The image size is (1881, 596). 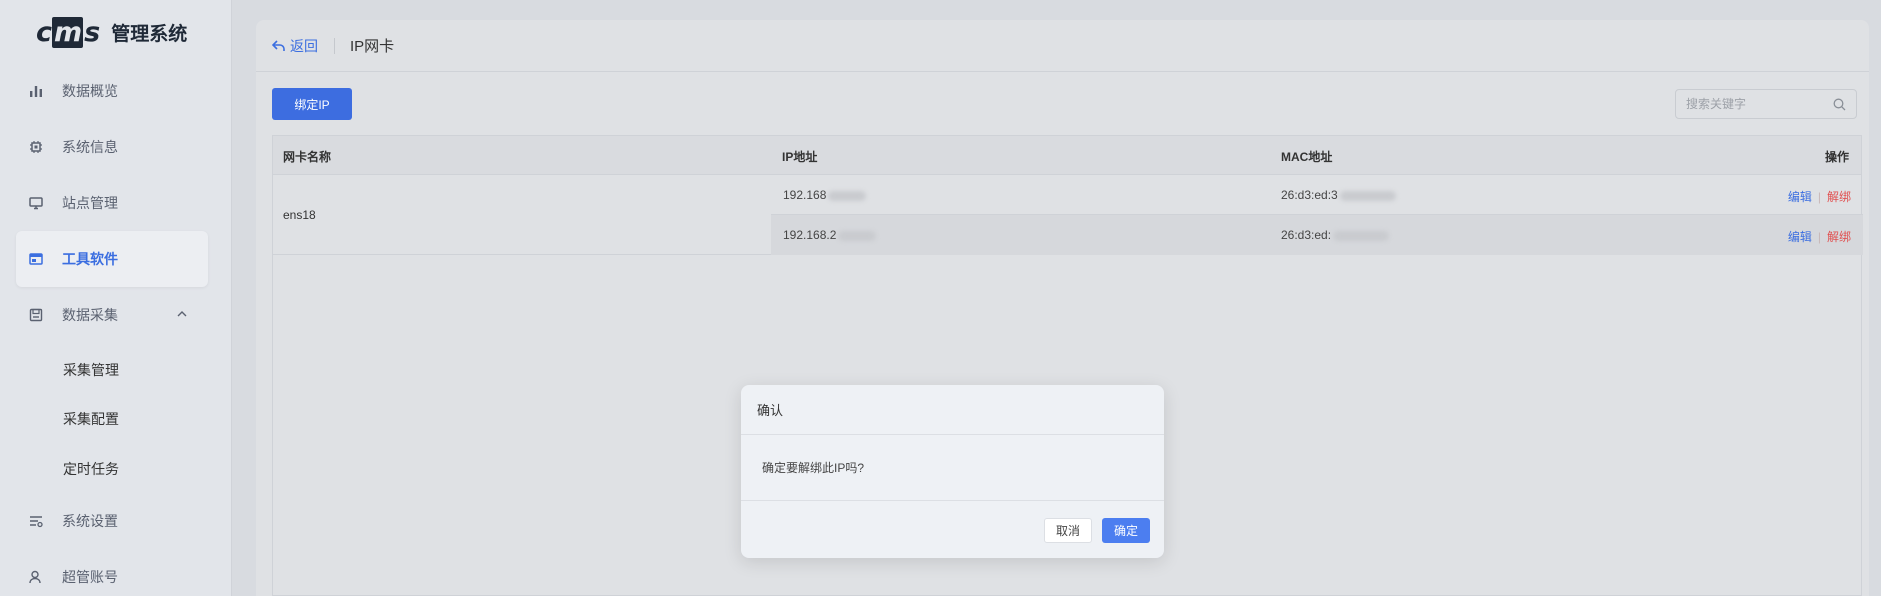 What do you see at coordinates (68, 32) in the screenshot?
I see `logo-mark-icon: cms` at bounding box center [68, 32].